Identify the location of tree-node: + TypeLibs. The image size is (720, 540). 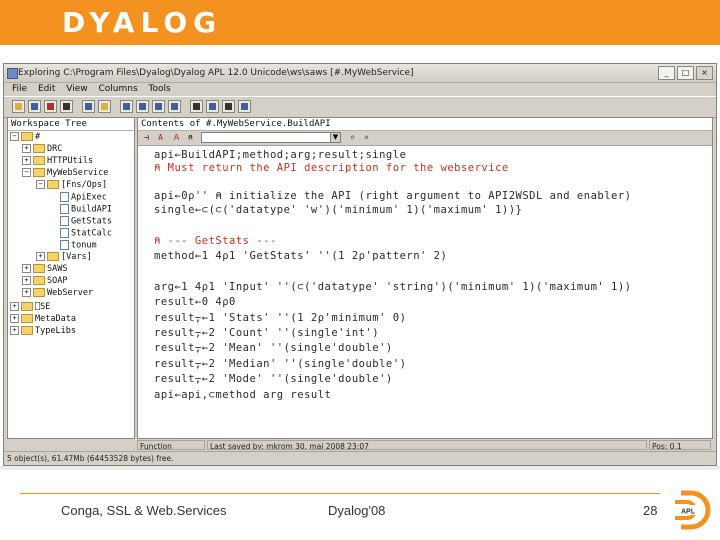
(43, 331).